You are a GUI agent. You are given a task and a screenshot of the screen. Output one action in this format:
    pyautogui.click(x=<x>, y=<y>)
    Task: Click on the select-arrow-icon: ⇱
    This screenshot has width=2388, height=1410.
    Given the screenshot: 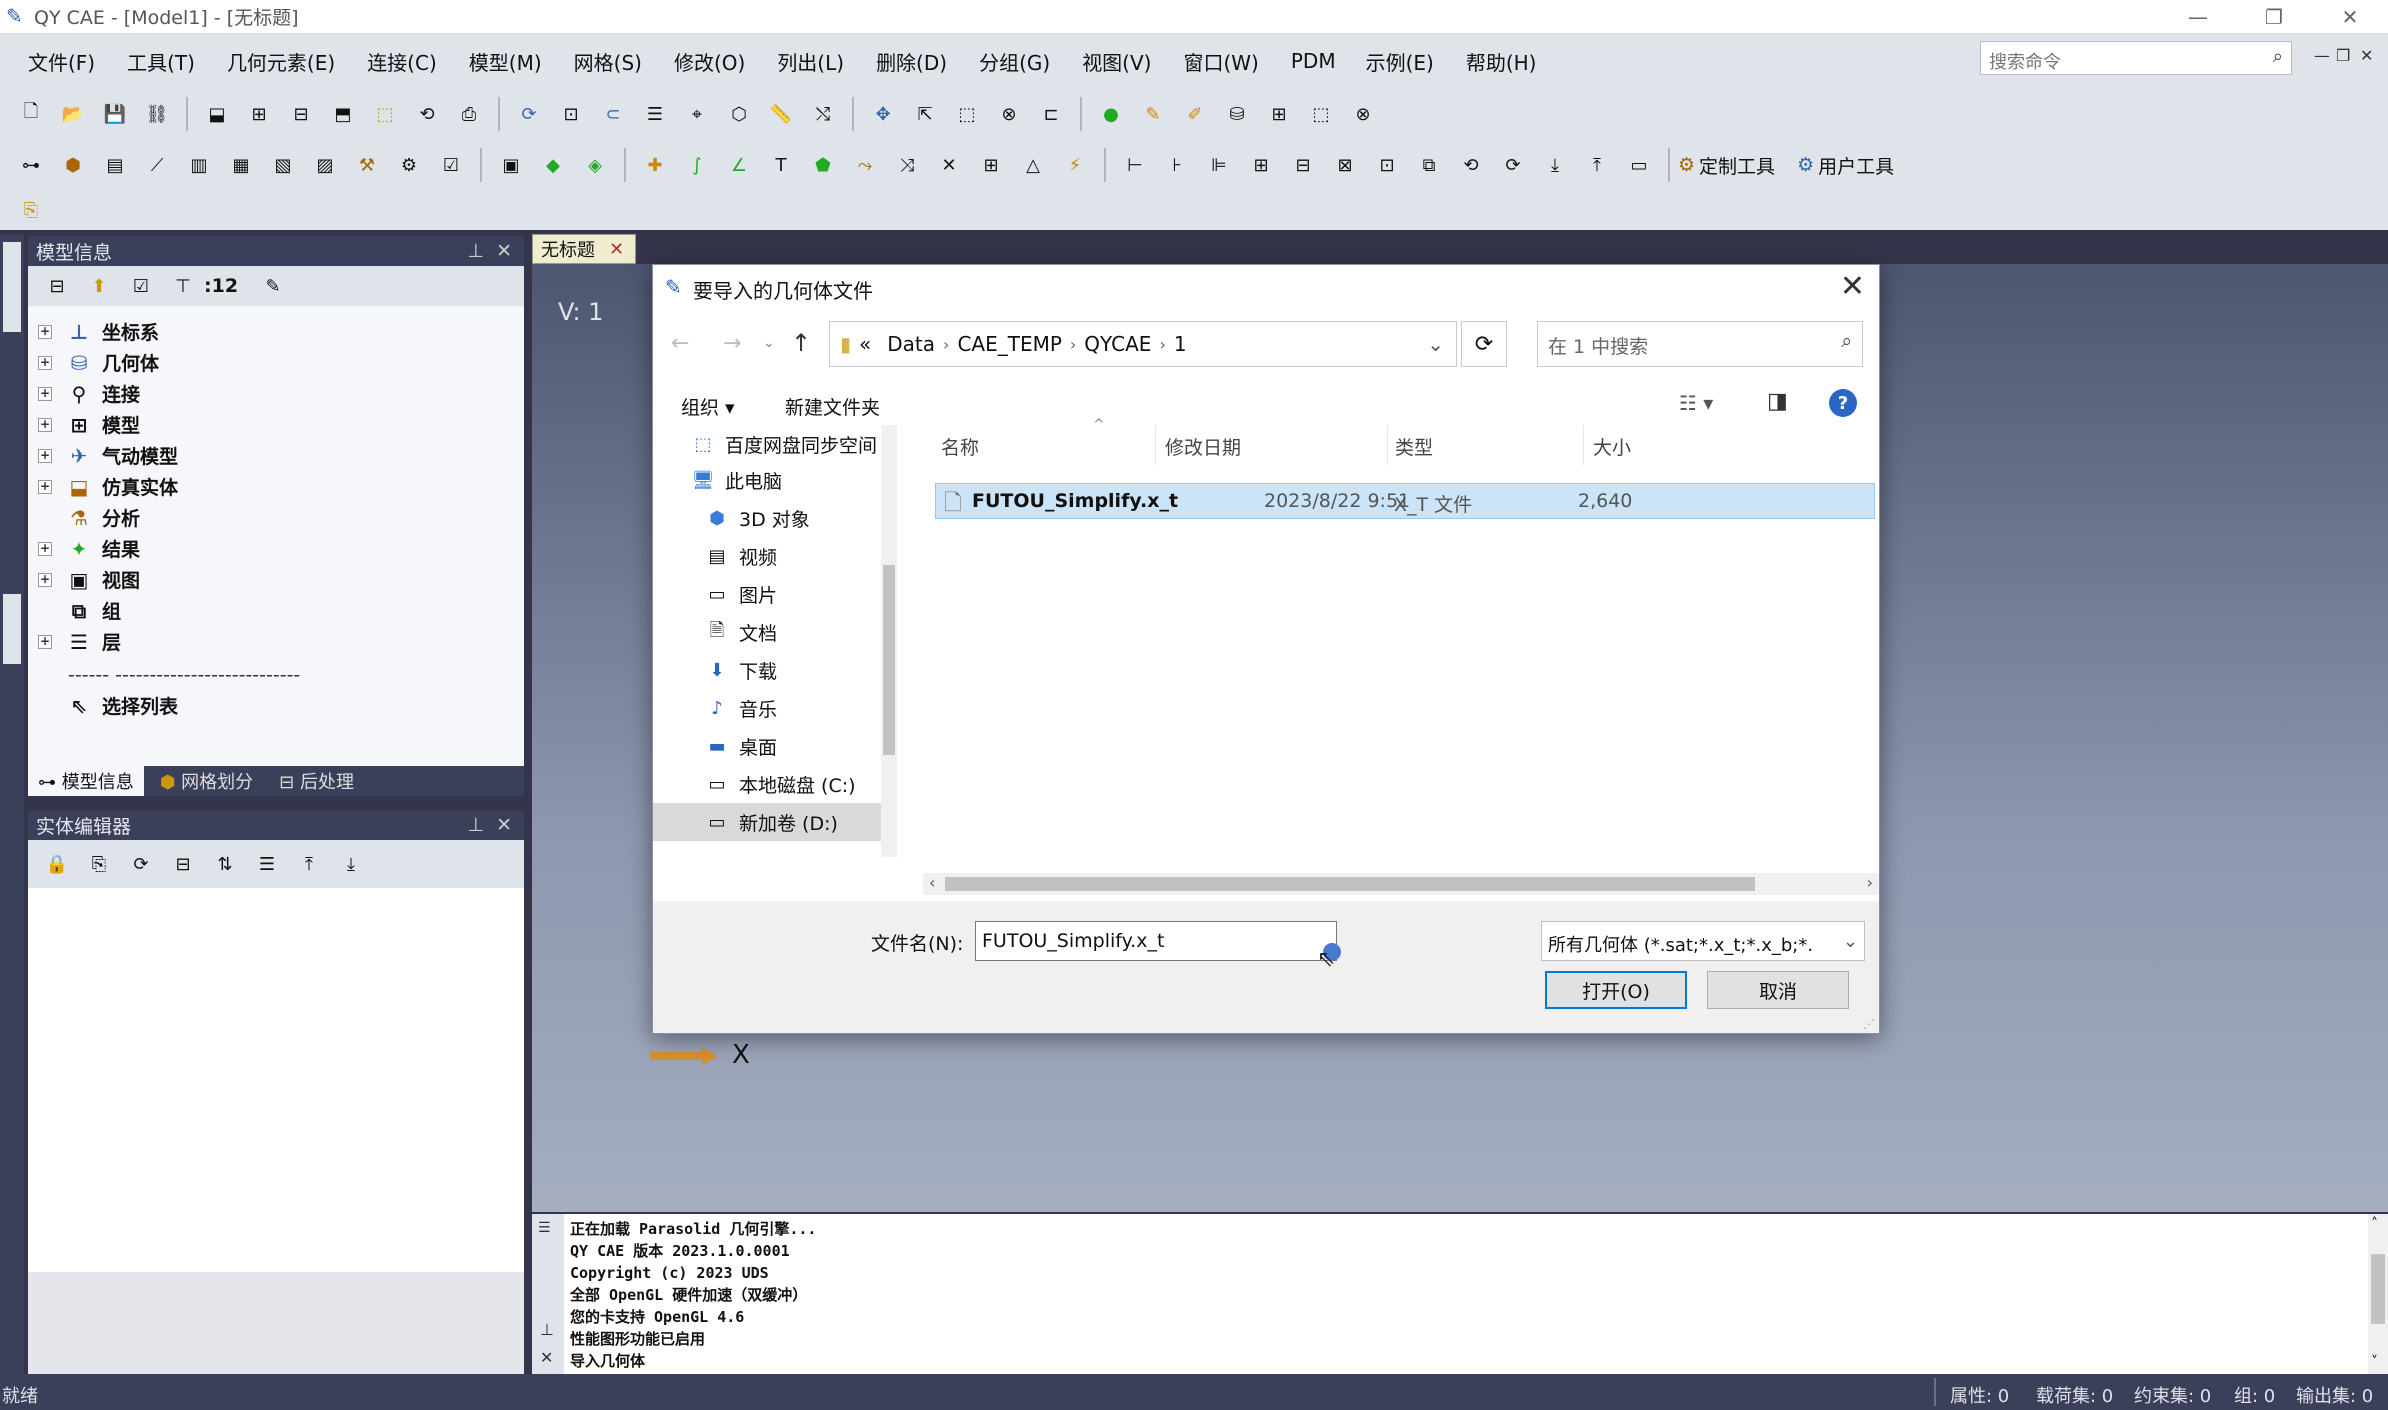 What is the action you would take?
    pyautogui.click(x=925, y=114)
    